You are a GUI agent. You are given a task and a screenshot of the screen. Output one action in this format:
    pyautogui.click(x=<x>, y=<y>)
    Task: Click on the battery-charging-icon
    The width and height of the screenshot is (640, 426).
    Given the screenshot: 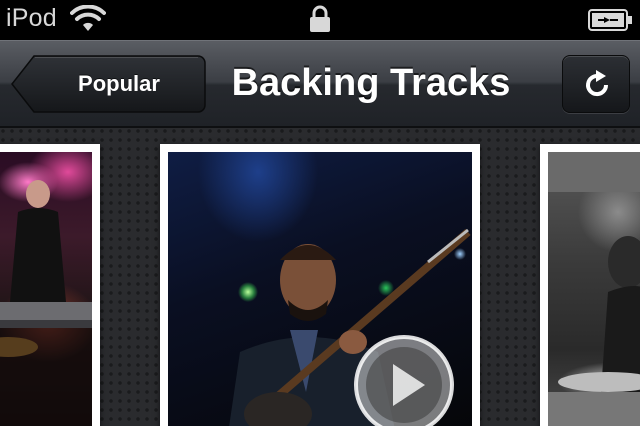 What is the action you would take?
    pyautogui.click(x=611, y=22)
    